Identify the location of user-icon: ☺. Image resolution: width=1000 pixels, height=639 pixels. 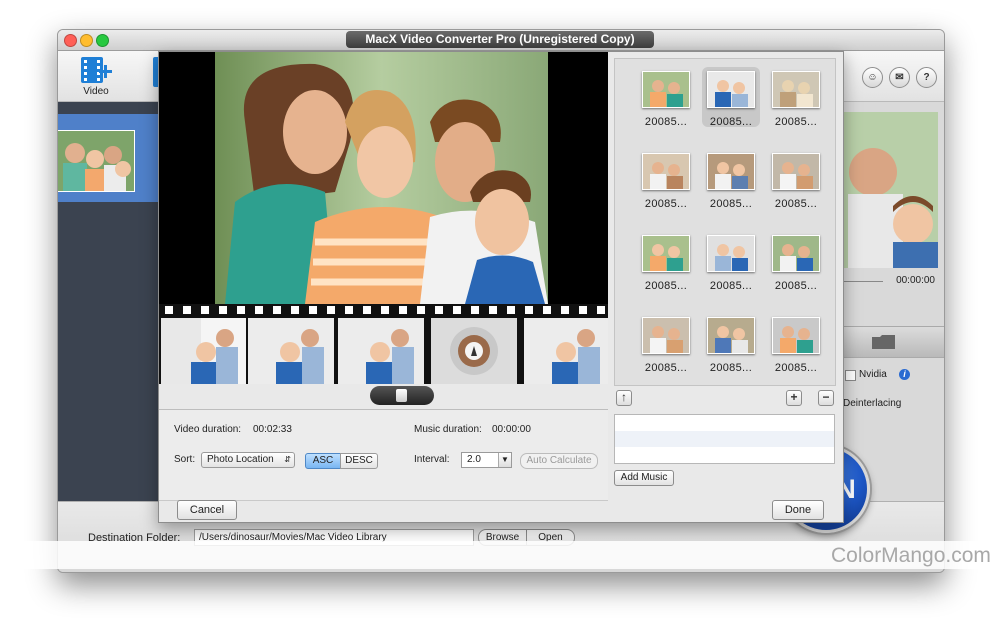
(872, 77).